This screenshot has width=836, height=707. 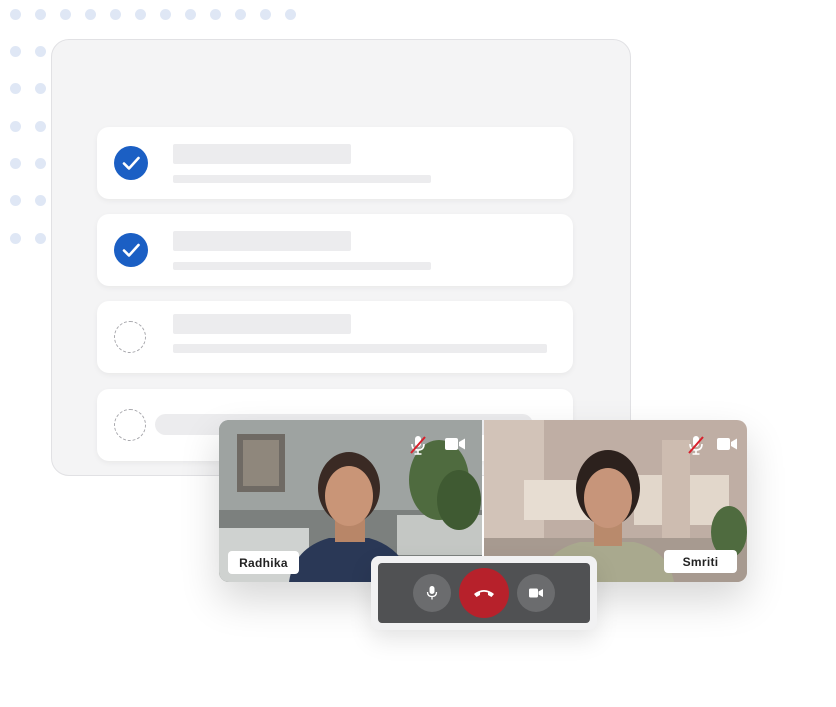 I want to click on microphone-icon, so click(x=432, y=593).